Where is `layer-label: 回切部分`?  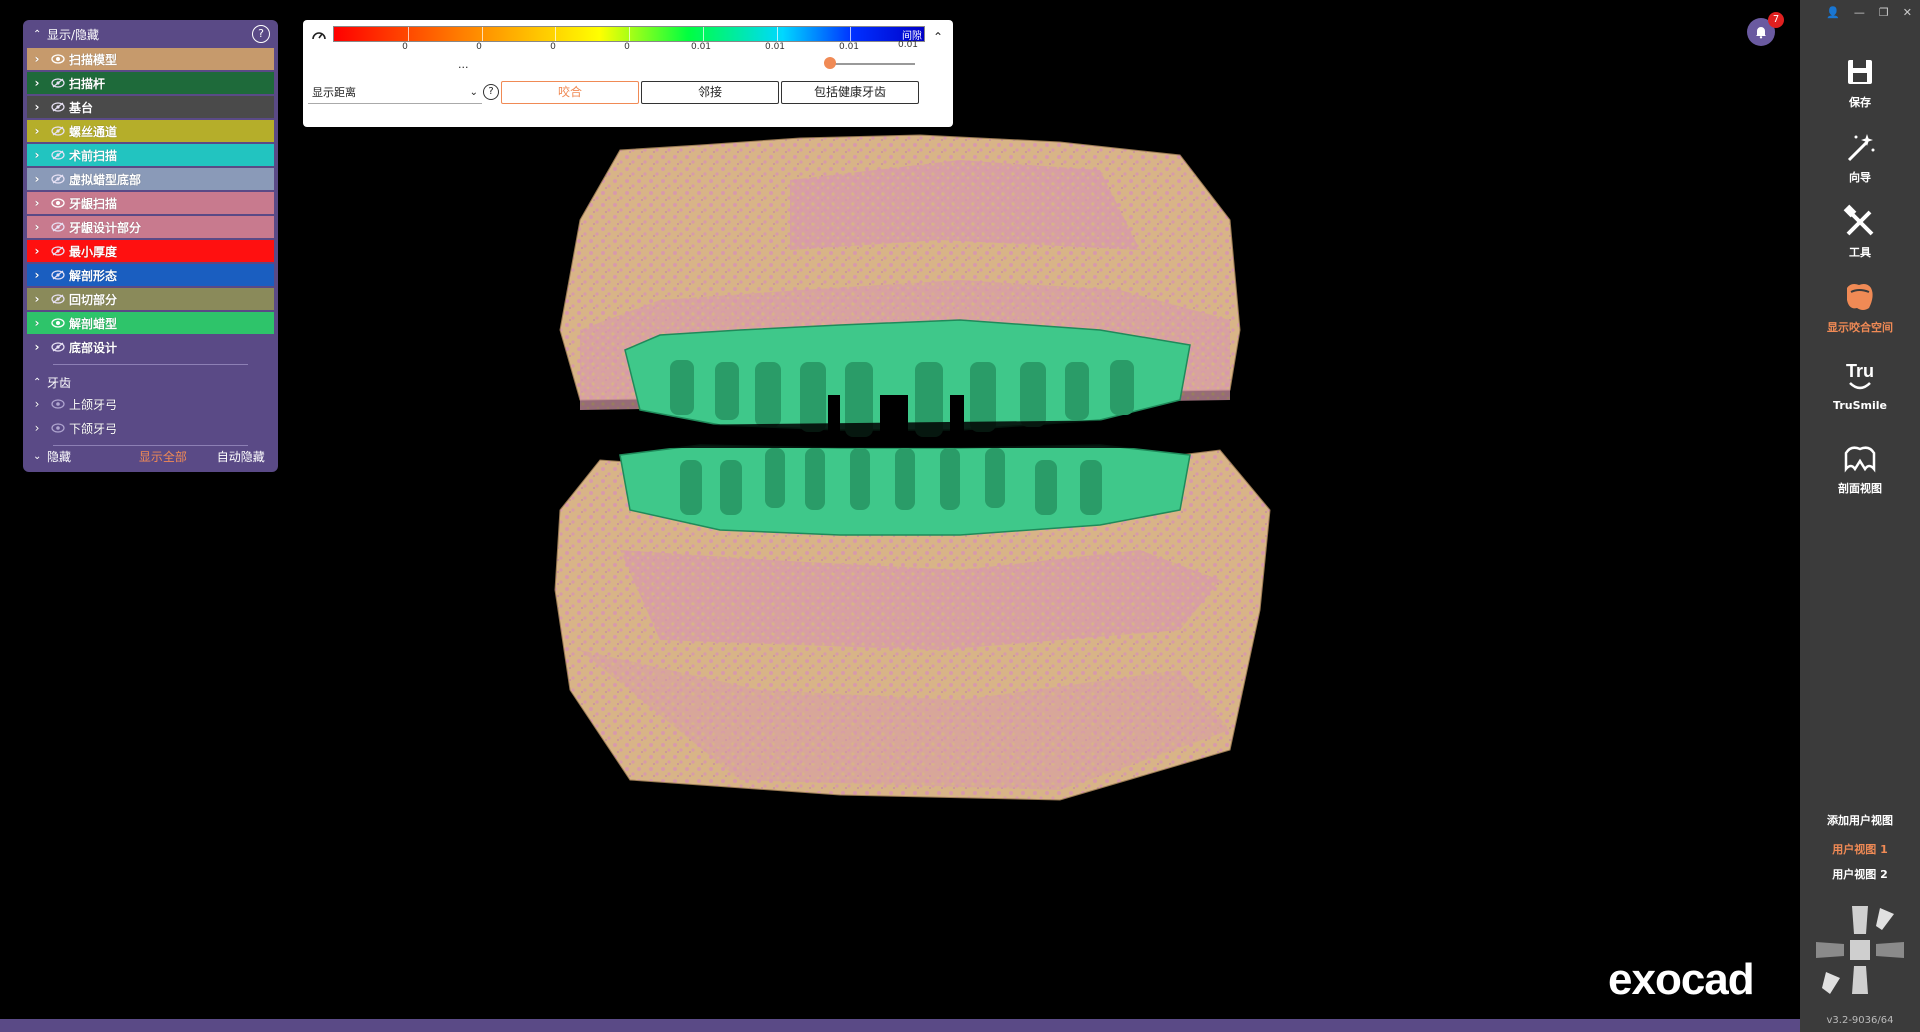 layer-label: 回切部分 is located at coordinates (93, 299).